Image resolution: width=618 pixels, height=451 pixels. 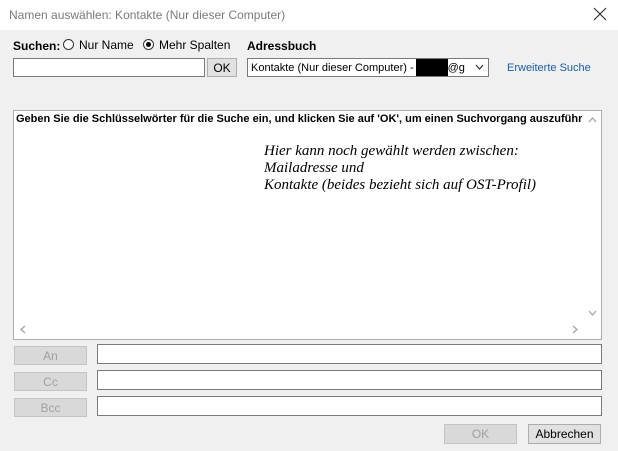 I want to click on annotation-line: Hier kann noch gewählt werden zwischen:, so click(x=391, y=151).